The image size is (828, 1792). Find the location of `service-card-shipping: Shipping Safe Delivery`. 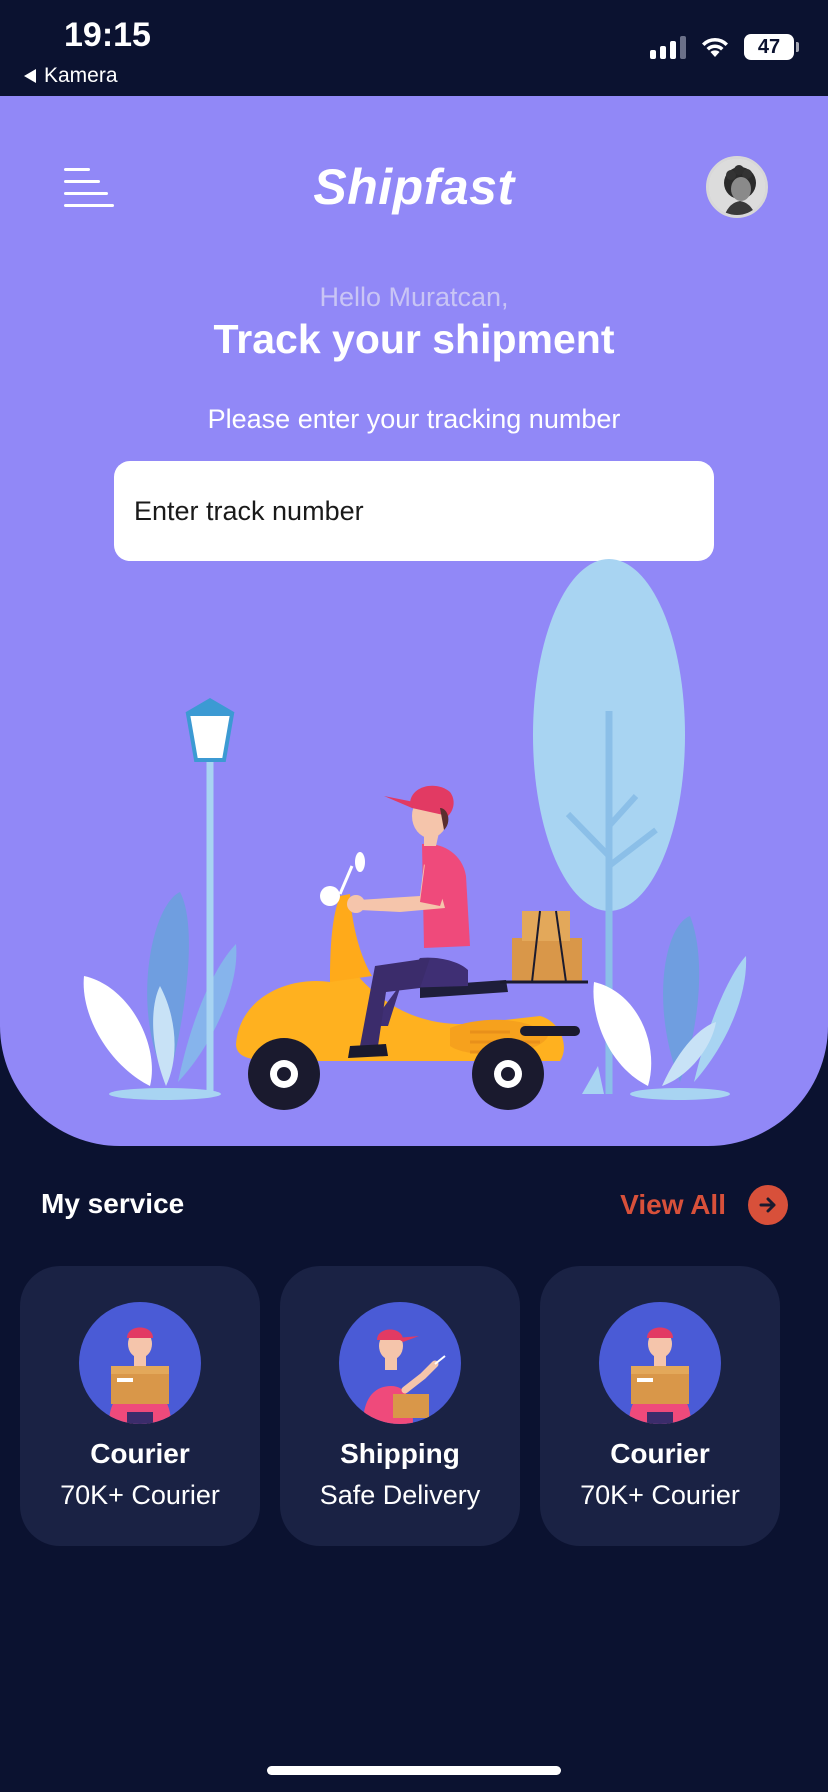

service-card-shipping: Shipping Safe Delivery is located at coordinates (400, 1406).